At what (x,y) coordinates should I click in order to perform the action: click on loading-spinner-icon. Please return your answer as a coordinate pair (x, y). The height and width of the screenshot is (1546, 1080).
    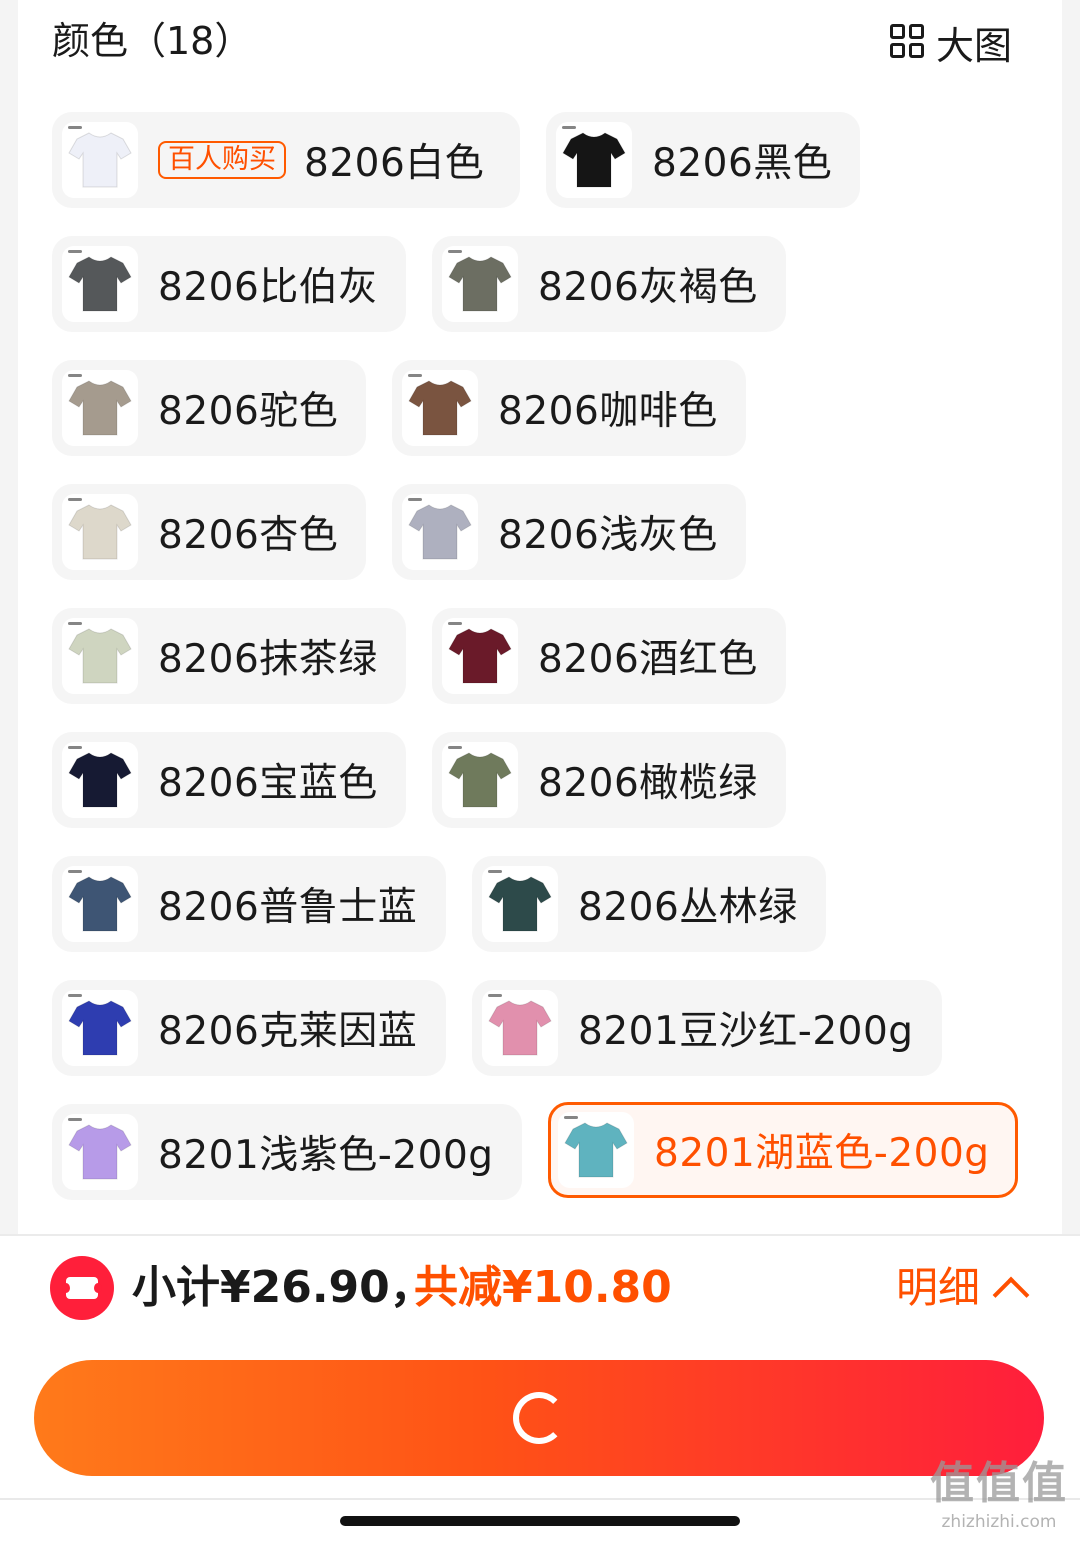
    Looking at the image, I should click on (539, 1418).